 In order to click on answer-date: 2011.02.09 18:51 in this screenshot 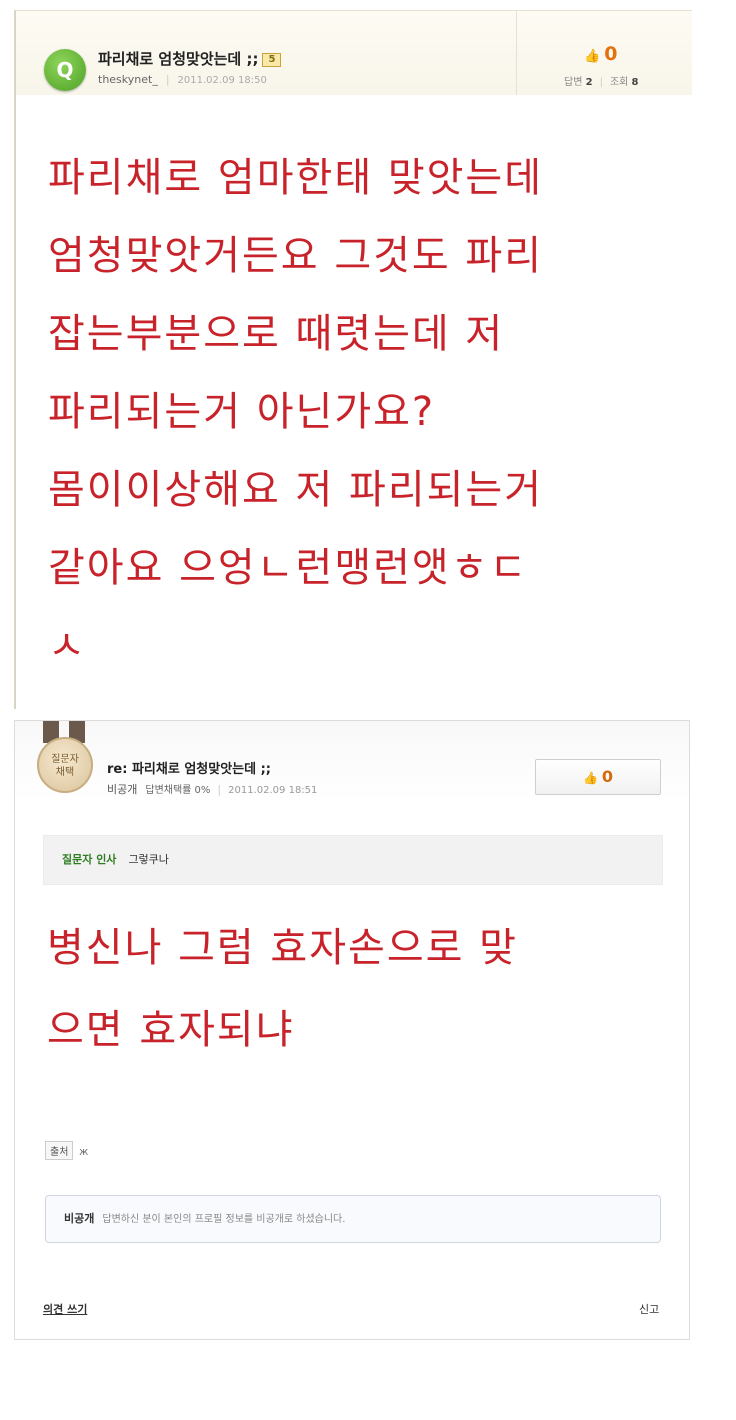, I will do `click(273, 790)`.